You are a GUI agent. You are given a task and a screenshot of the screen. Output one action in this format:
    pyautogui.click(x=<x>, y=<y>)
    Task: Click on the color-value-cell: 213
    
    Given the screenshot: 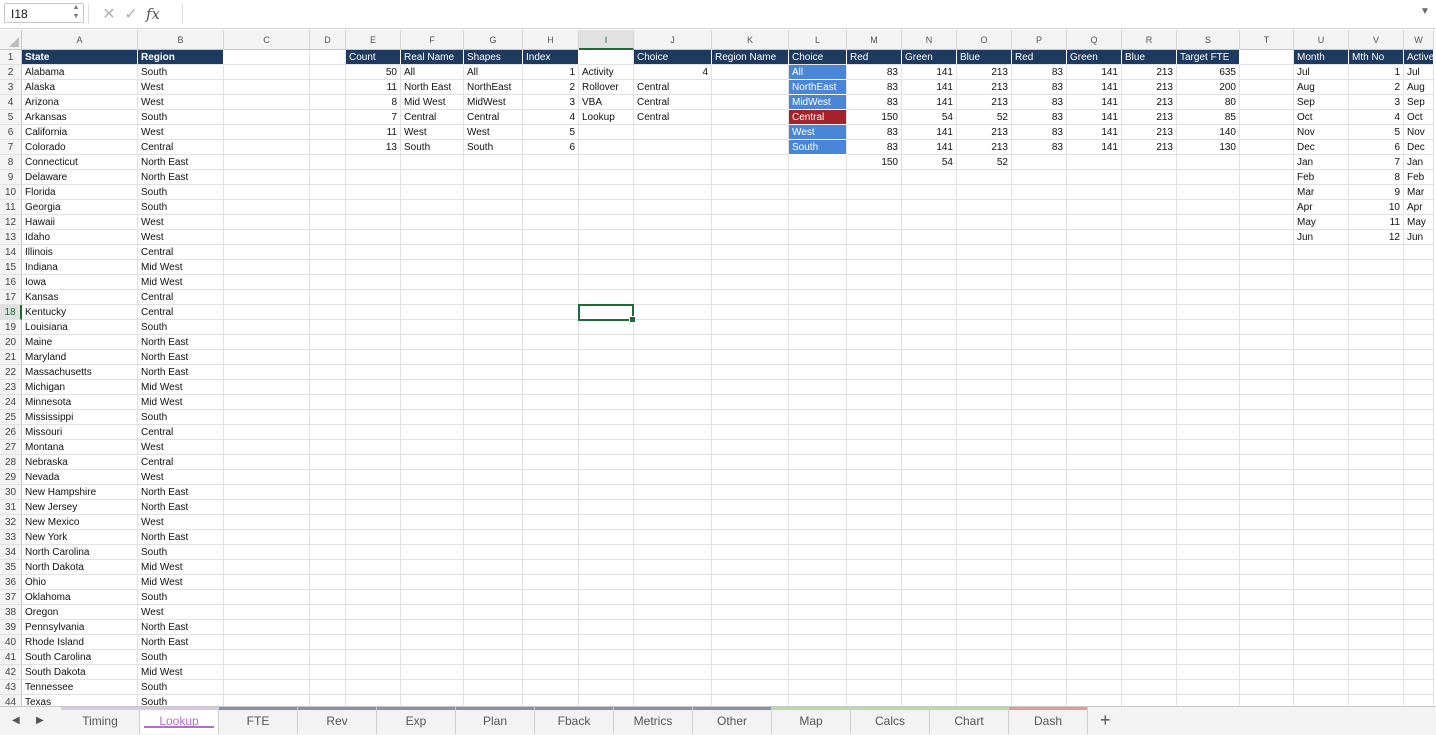 What is the action you would take?
    pyautogui.click(x=984, y=87)
    